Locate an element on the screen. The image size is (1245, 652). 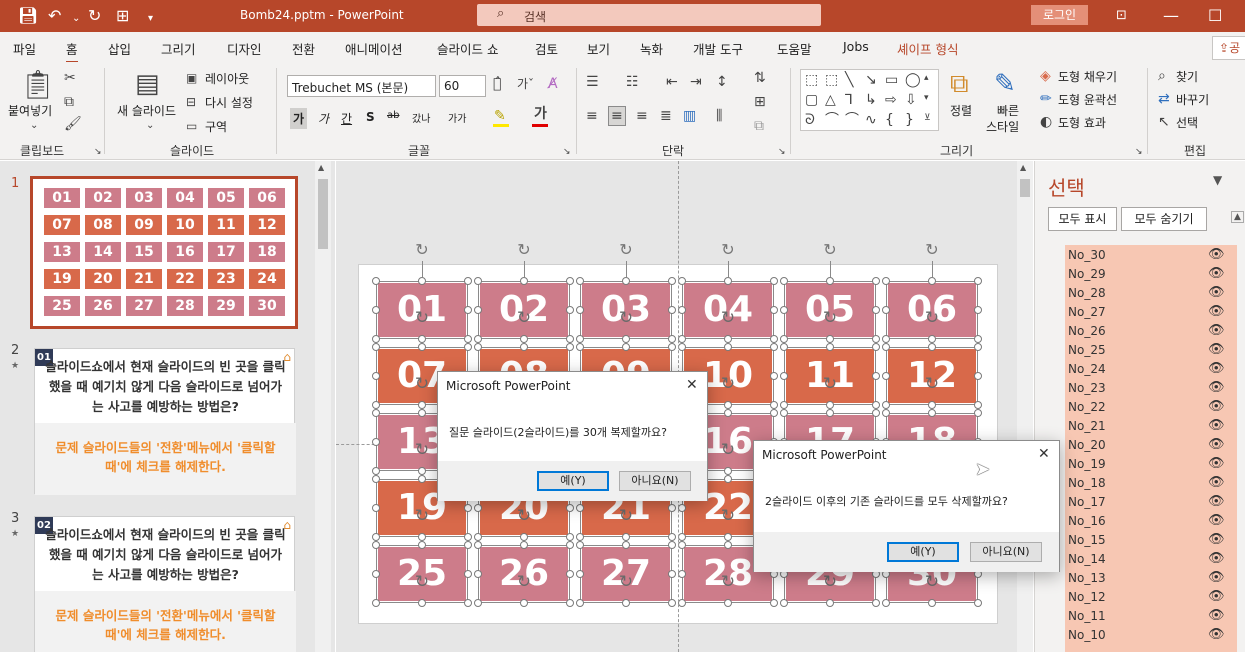
gallery-more-icon: ⊻ is located at coordinates (927, 118).